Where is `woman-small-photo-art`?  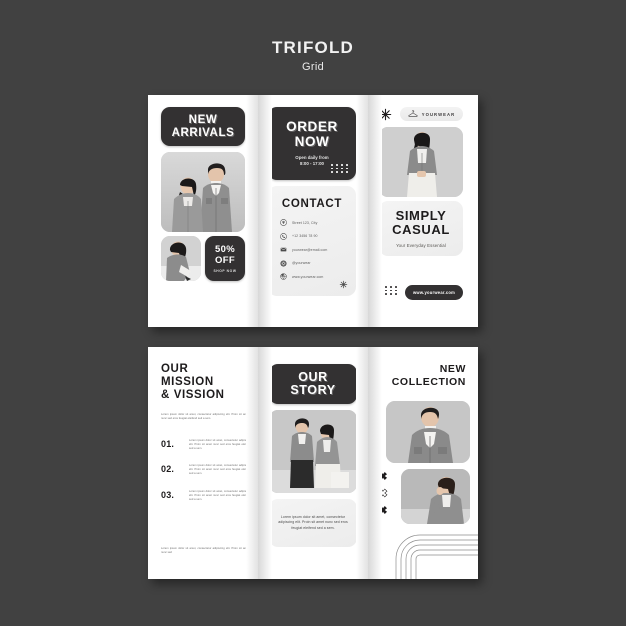 woman-small-photo-art is located at coordinates (181, 258).